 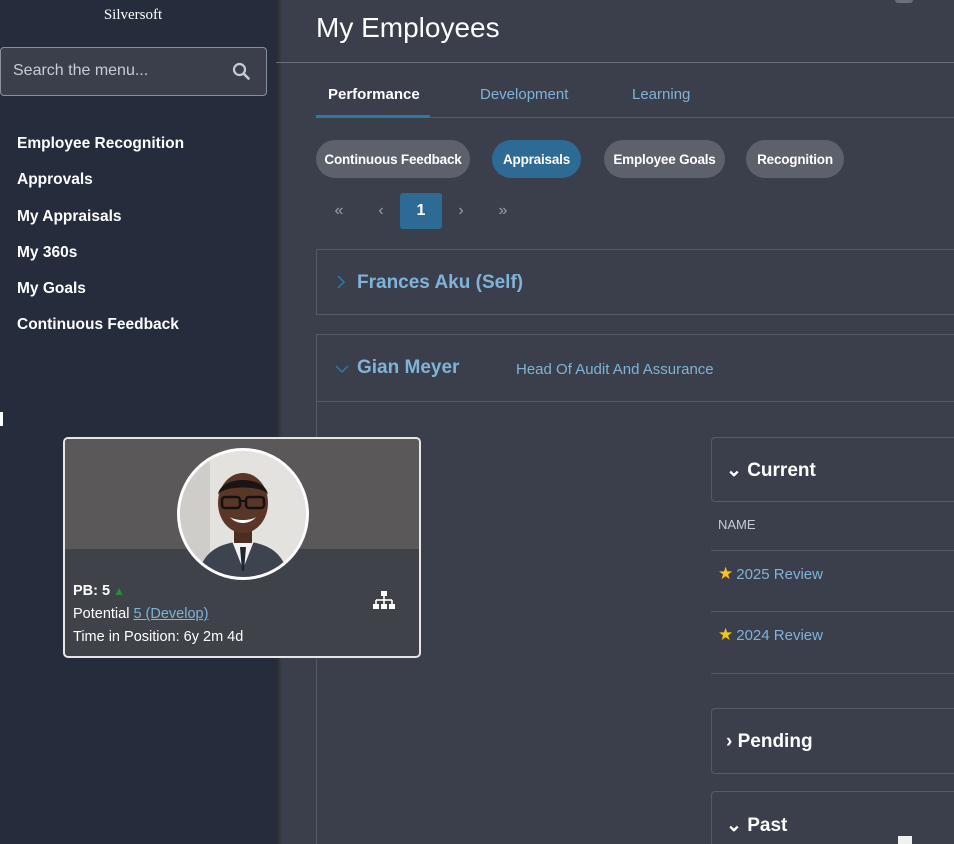 What do you see at coordinates (339, 211) in the screenshot?
I see `first-page-button: «` at bounding box center [339, 211].